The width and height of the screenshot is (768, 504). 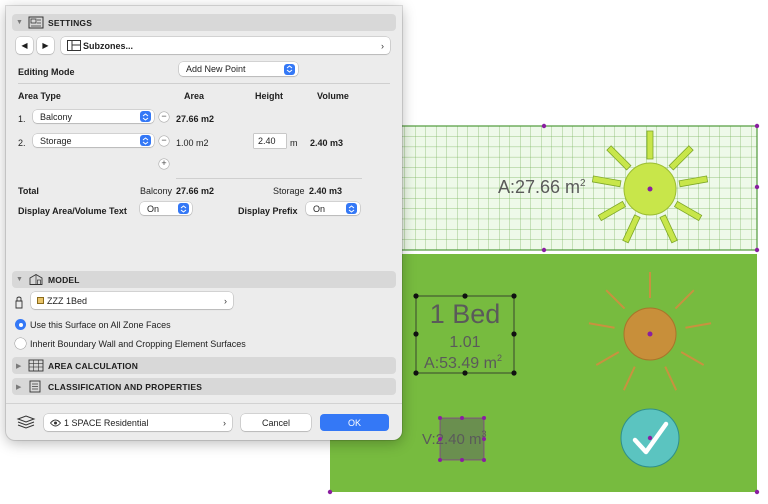 I want to click on area-calculation-icon, so click(x=36, y=365).